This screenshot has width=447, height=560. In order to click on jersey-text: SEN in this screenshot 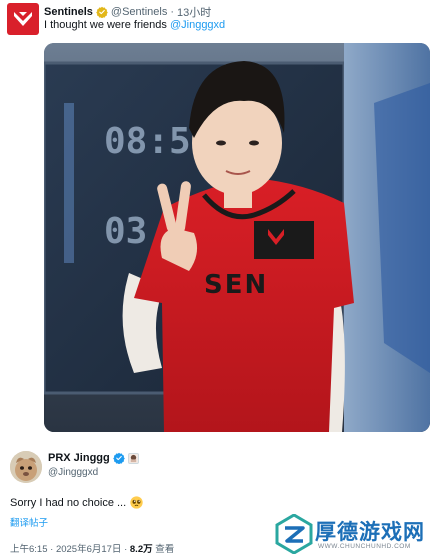, I will do `click(236, 285)`.